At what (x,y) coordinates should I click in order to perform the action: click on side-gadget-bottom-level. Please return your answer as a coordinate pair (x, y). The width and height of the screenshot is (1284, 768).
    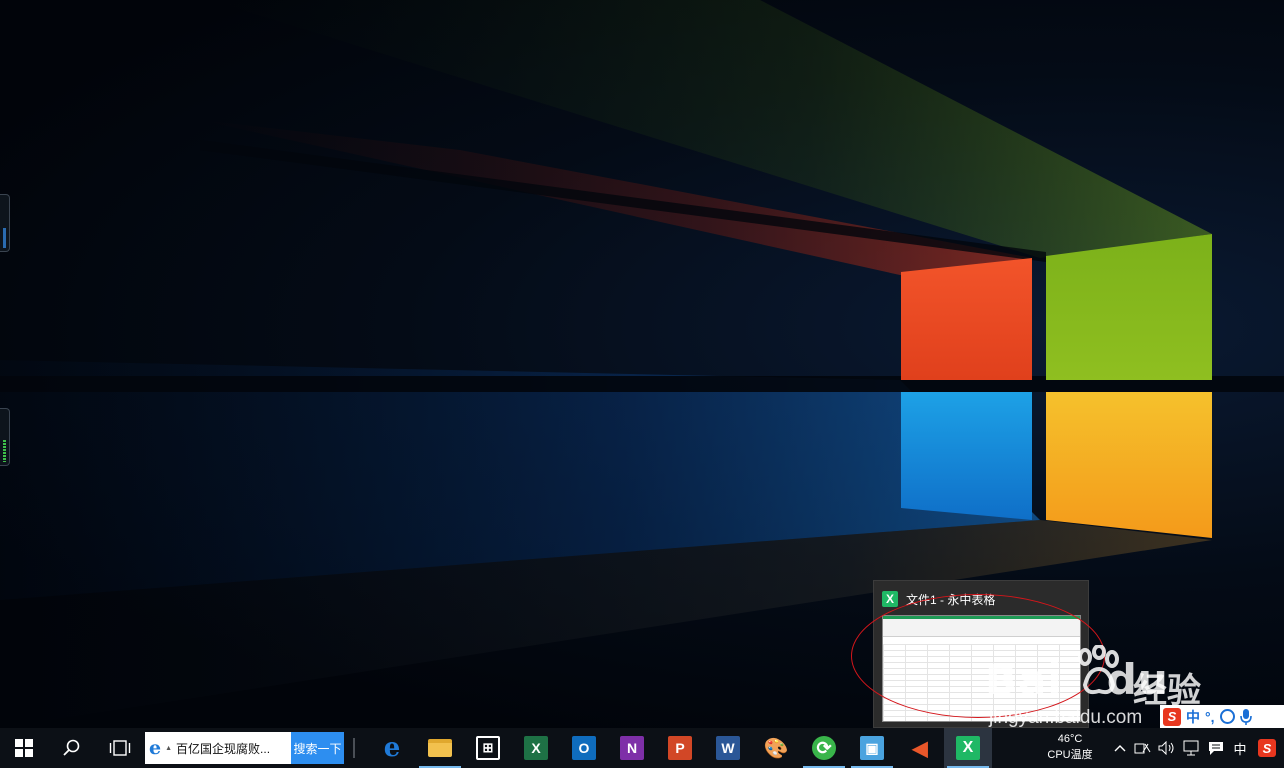
    Looking at the image, I should click on (4, 451).